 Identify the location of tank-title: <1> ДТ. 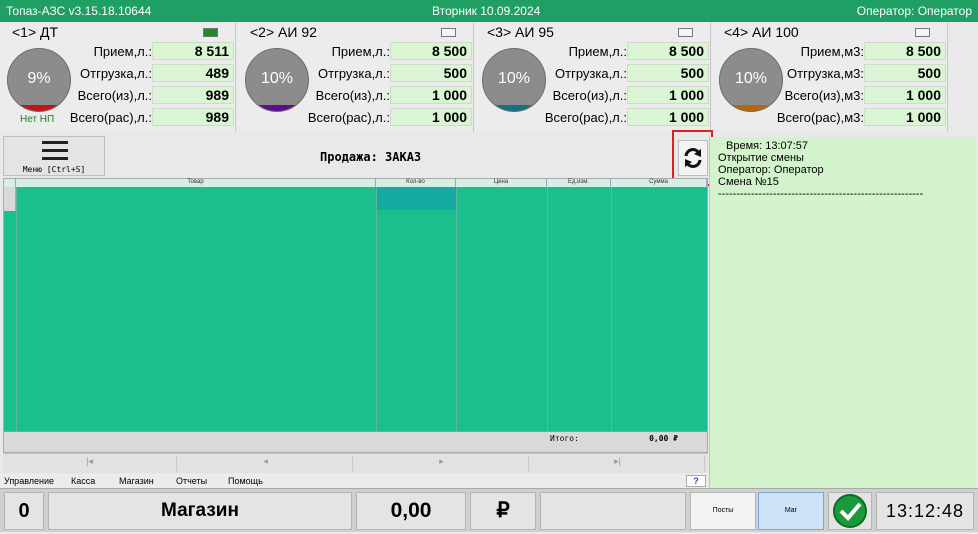
(35, 32).